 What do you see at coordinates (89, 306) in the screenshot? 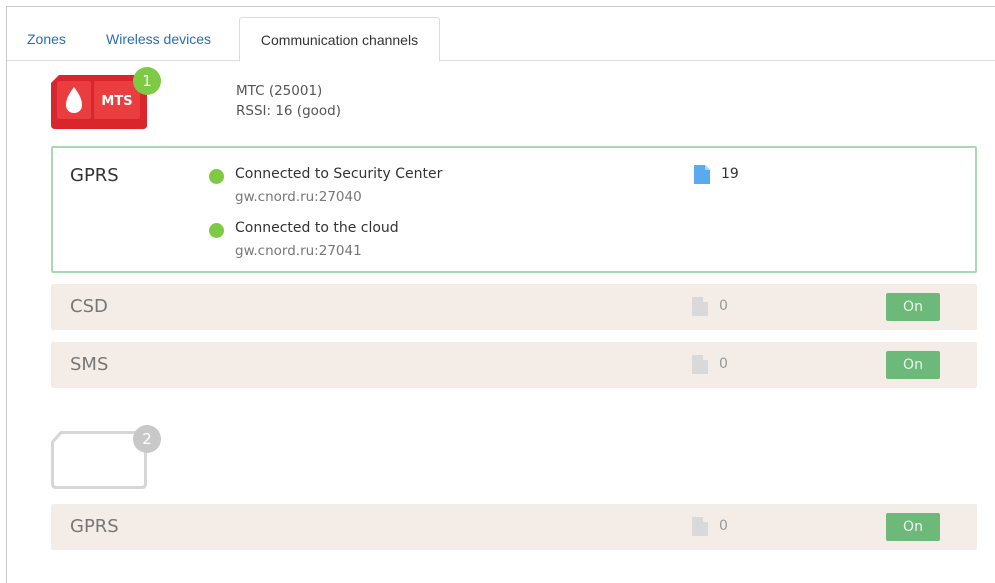
I see `channel-name: CSD` at bounding box center [89, 306].